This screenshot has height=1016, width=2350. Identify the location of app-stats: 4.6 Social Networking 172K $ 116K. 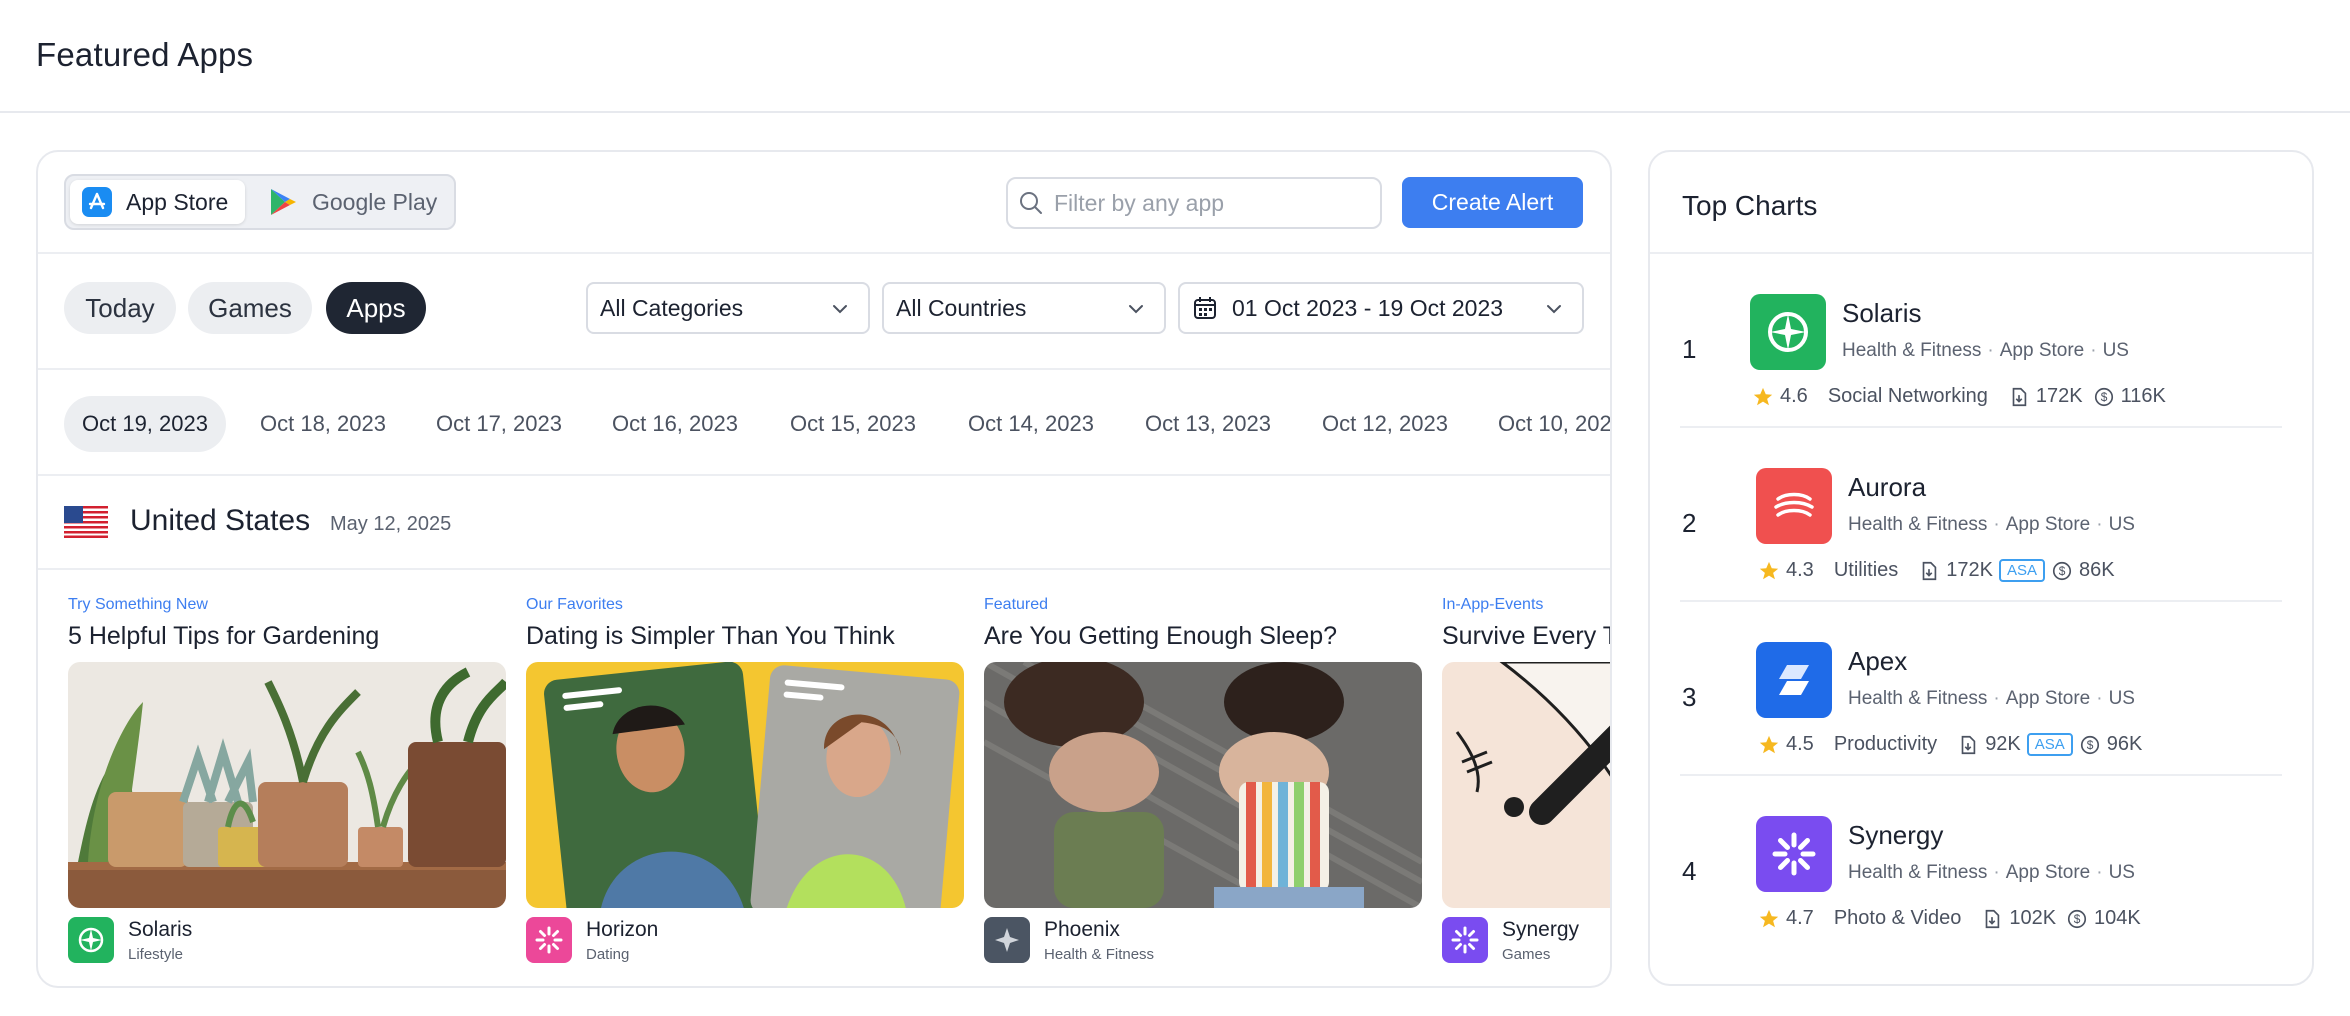
(1959, 396).